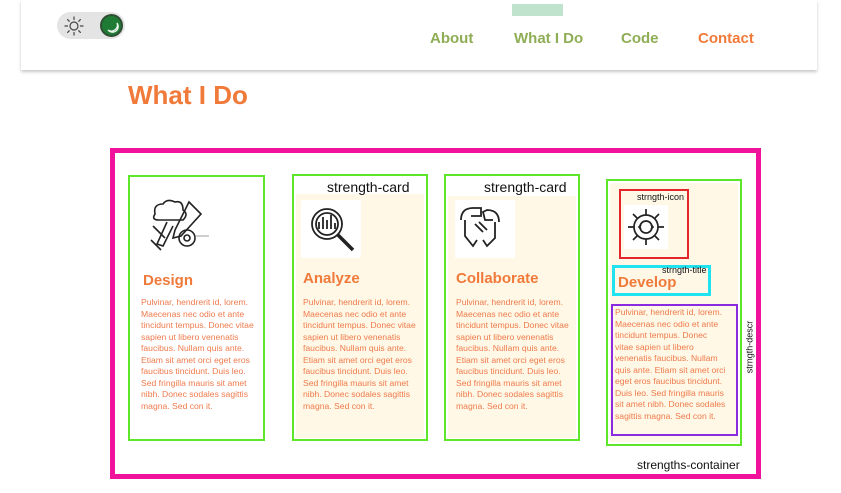 The height and width of the screenshot is (493, 841). I want to click on collaborate-hands-icon, so click(485, 229).